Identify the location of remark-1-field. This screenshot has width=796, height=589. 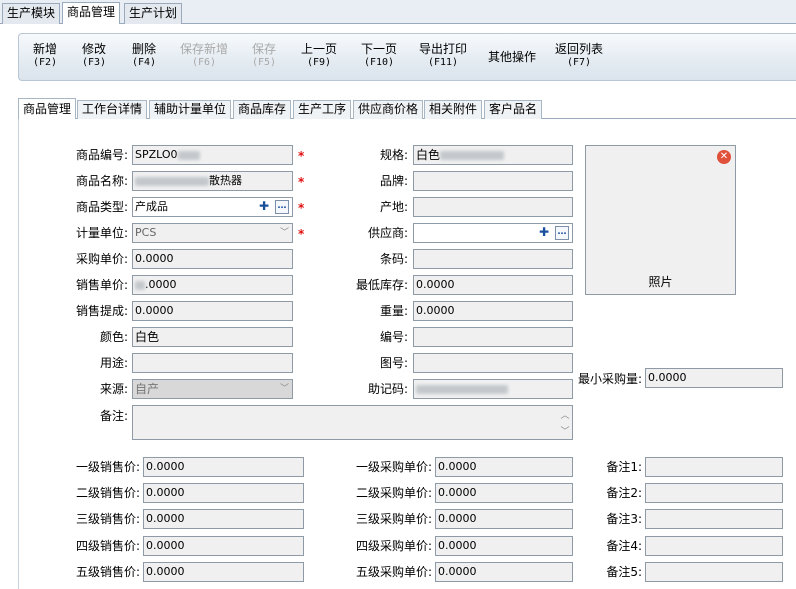
(714, 467).